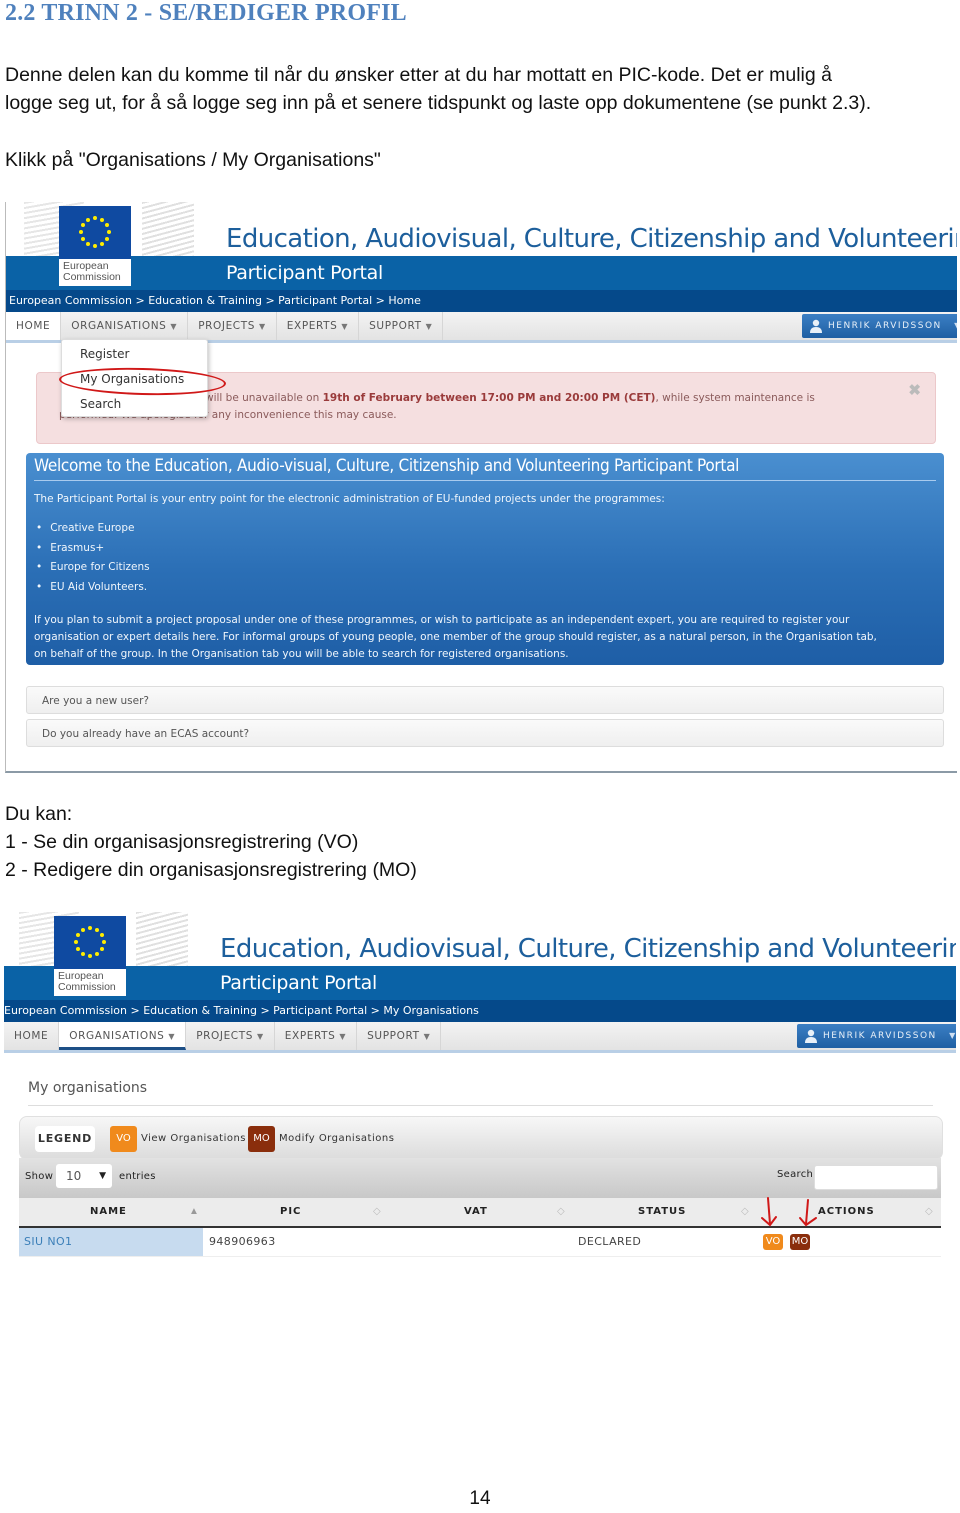  Describe the element at coordinates (789, 1212) in the screenshot. I see `annotation-arrows` at that location.